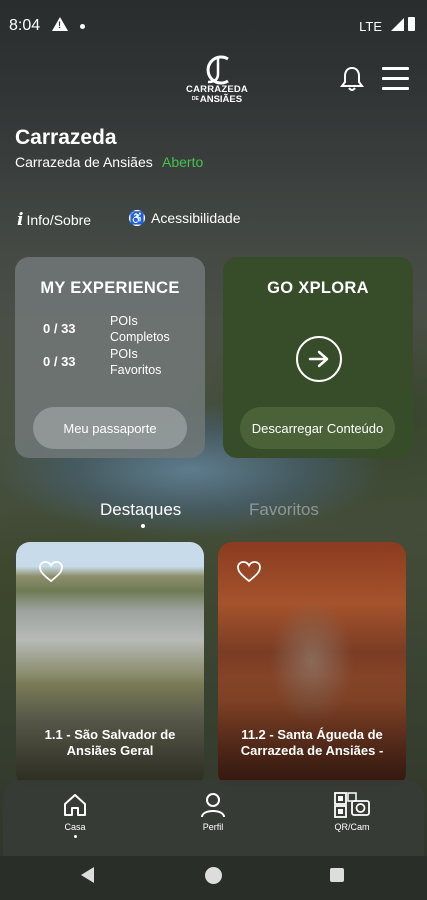 The height and width of the screenshot is (900, 427). I want to click on nav-qr-cam: QR/Cam, so click(352, 812).